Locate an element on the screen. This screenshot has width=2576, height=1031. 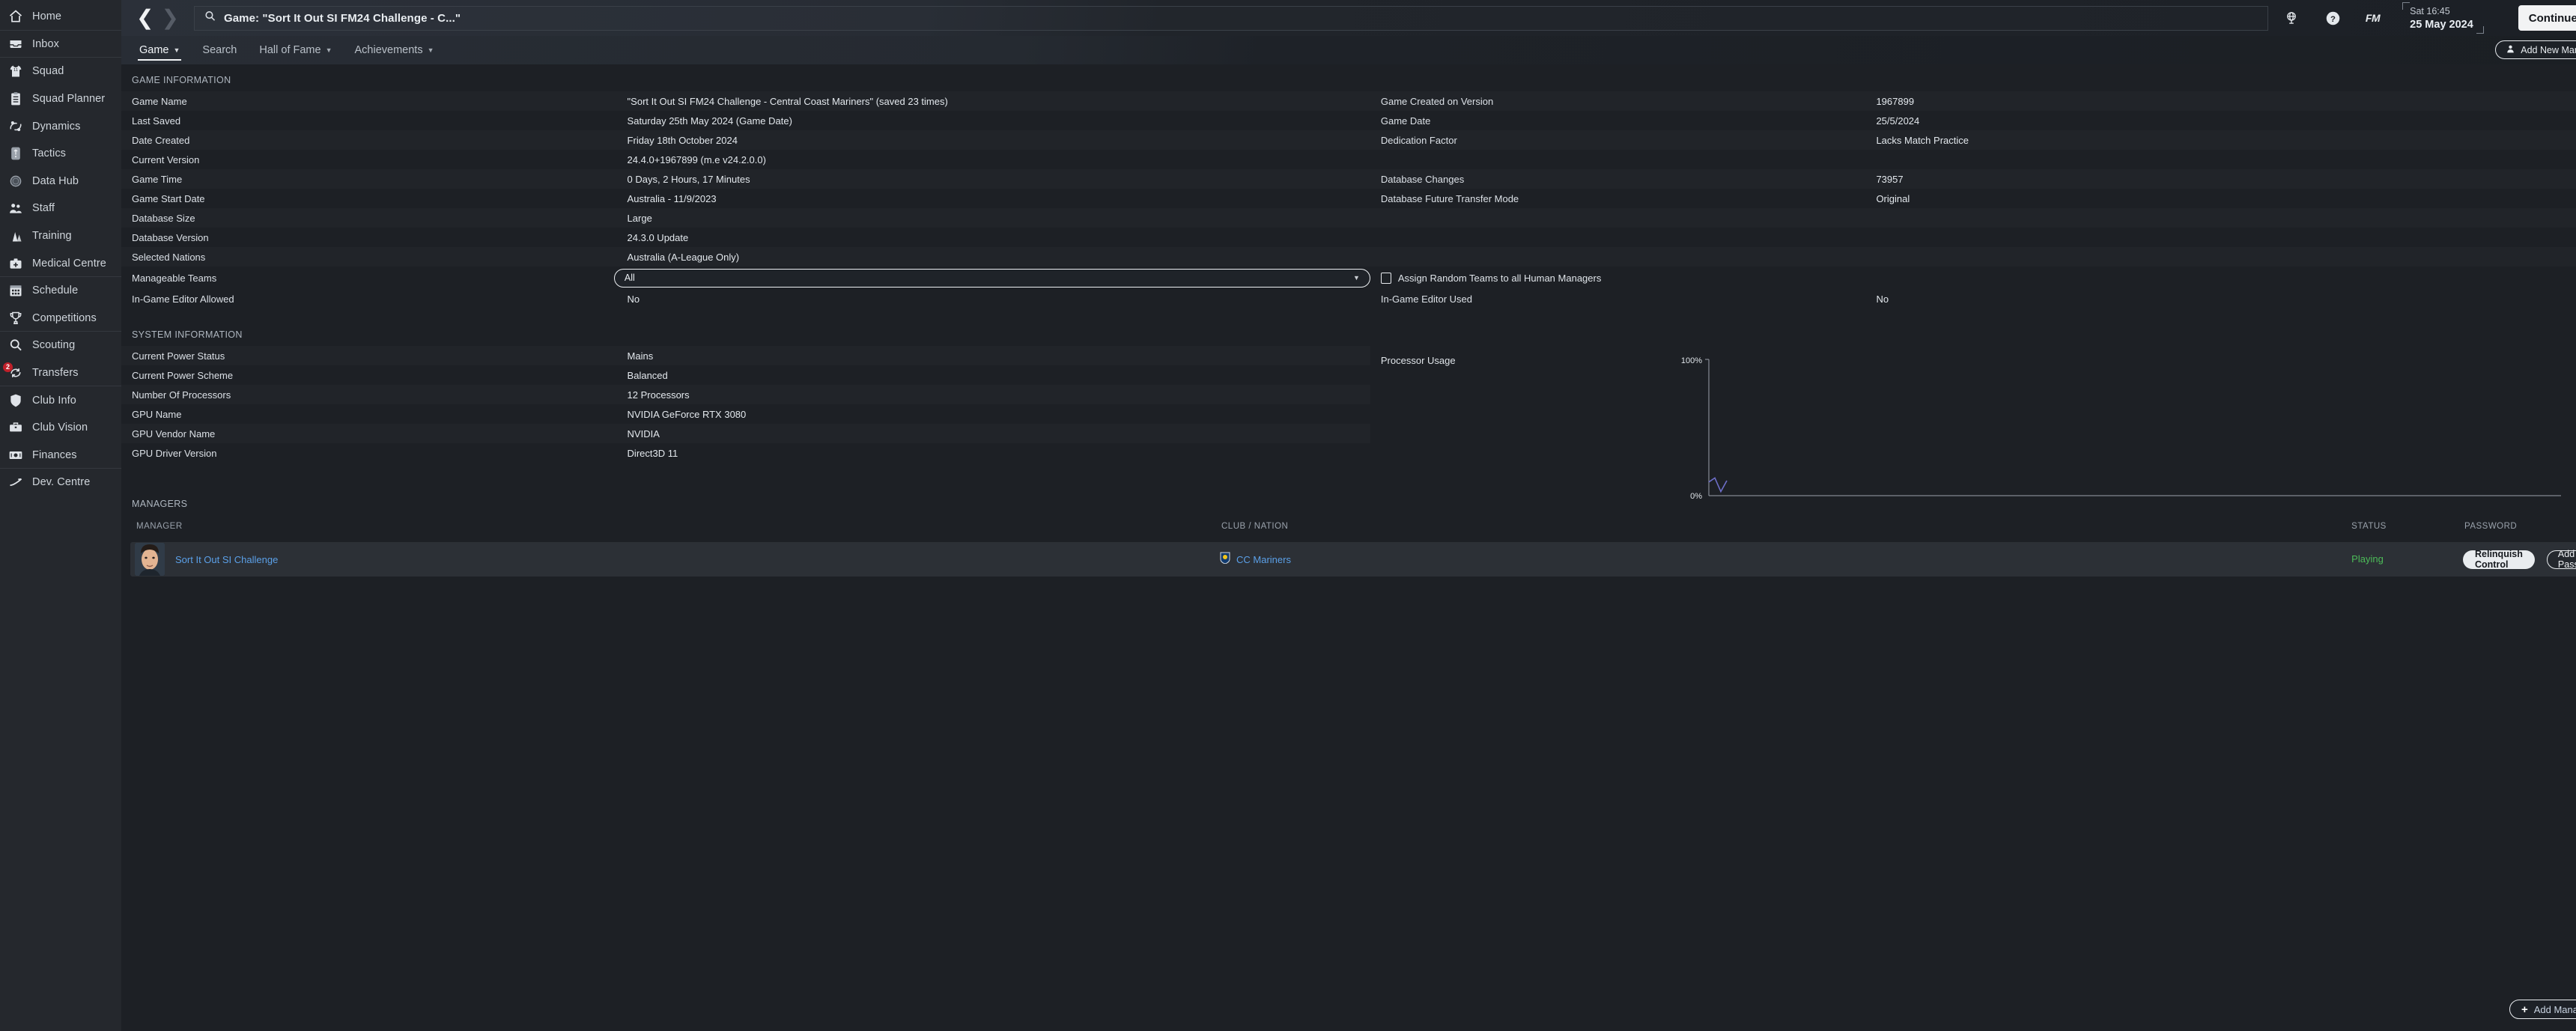
sidebar-label: Medical Centre is located at coordinates (69, 263).